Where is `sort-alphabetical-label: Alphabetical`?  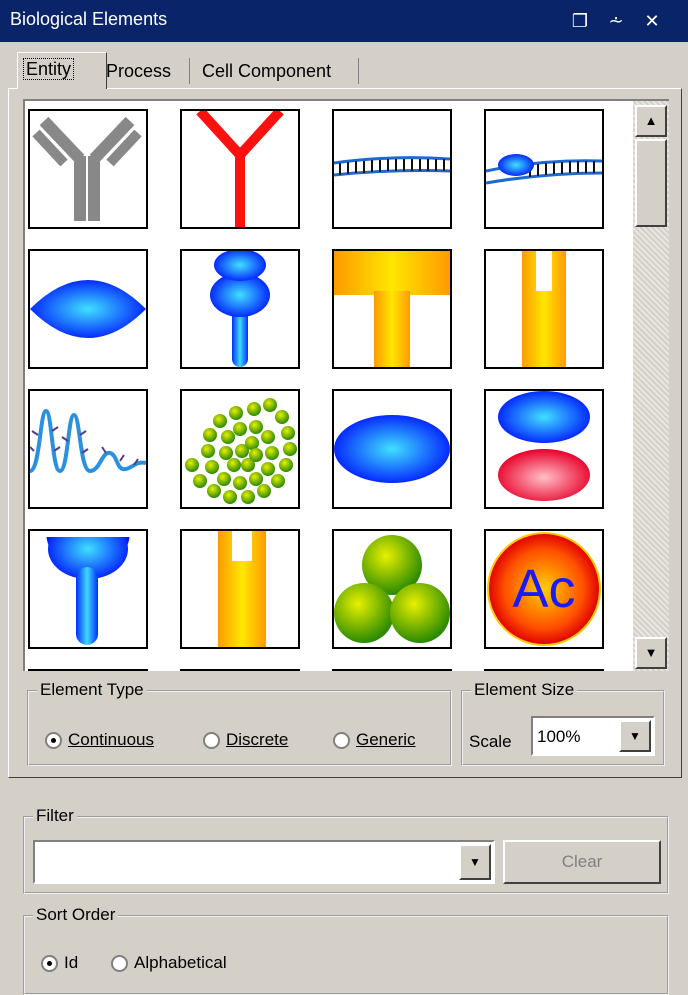 sort-alphabetical-label: Alphabetical is located at coordinates (180, 962).